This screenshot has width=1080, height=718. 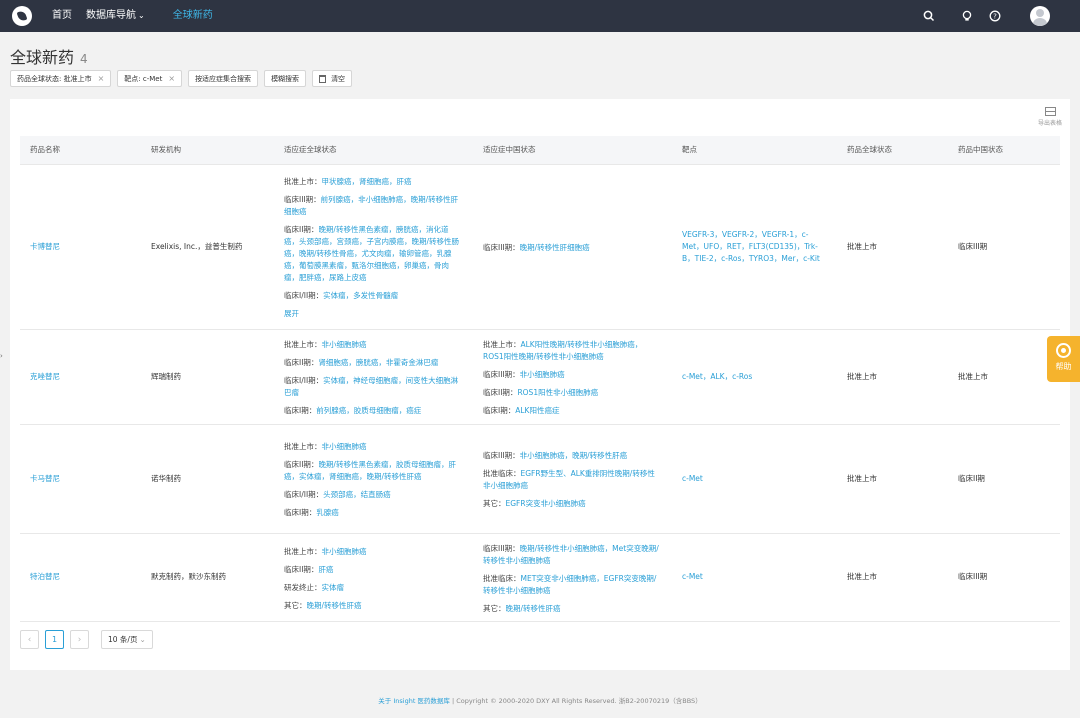 What do you see at coordinates (892, 150) in the screenshot?
I see `column-header: 药品全球状态` at bounding box center [892, 150].